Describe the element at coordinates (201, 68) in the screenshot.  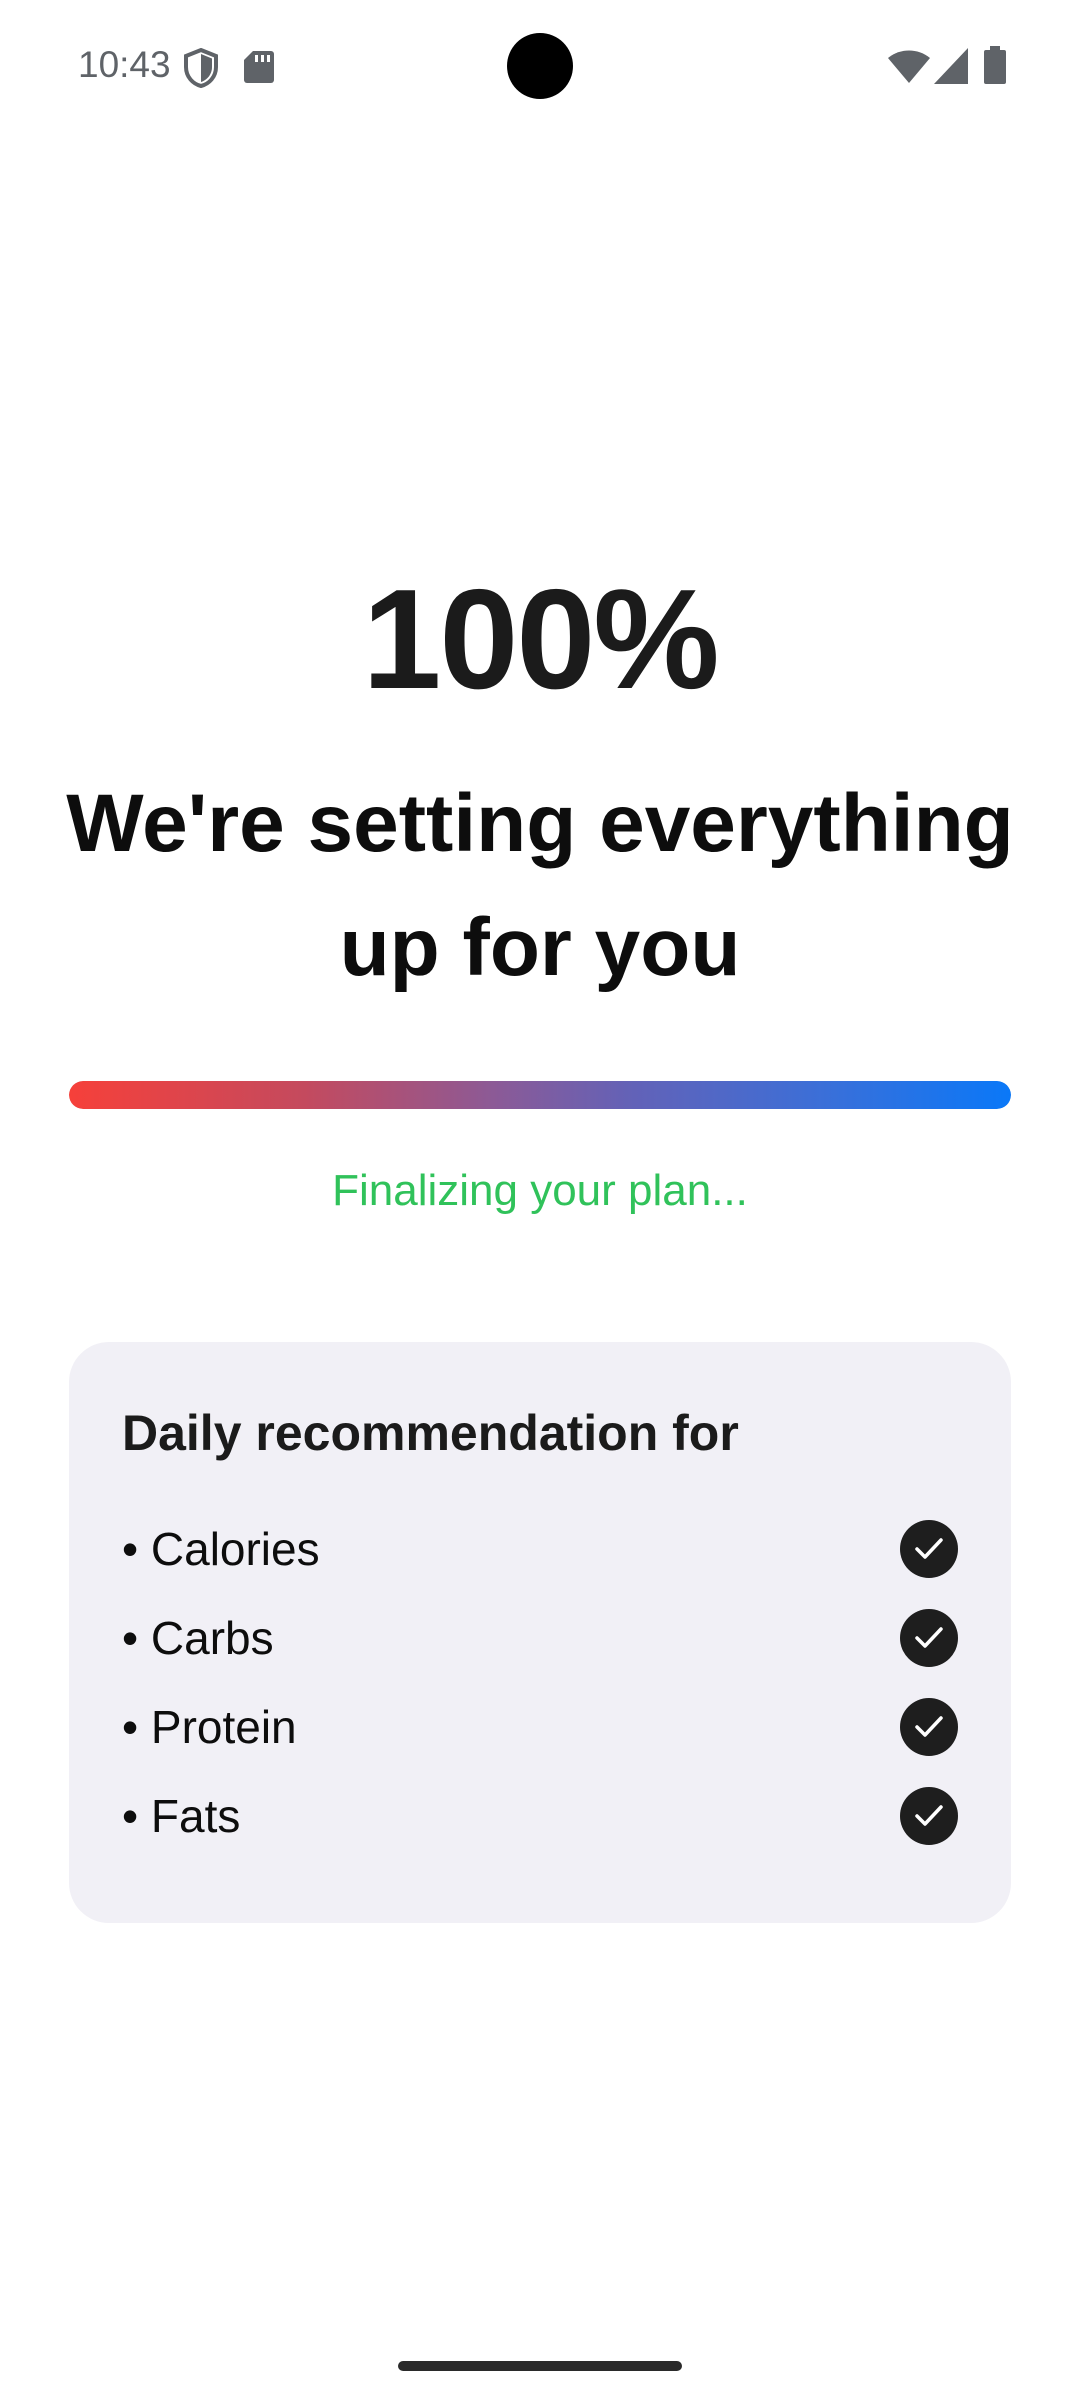
I see `shield-icon` at that location.